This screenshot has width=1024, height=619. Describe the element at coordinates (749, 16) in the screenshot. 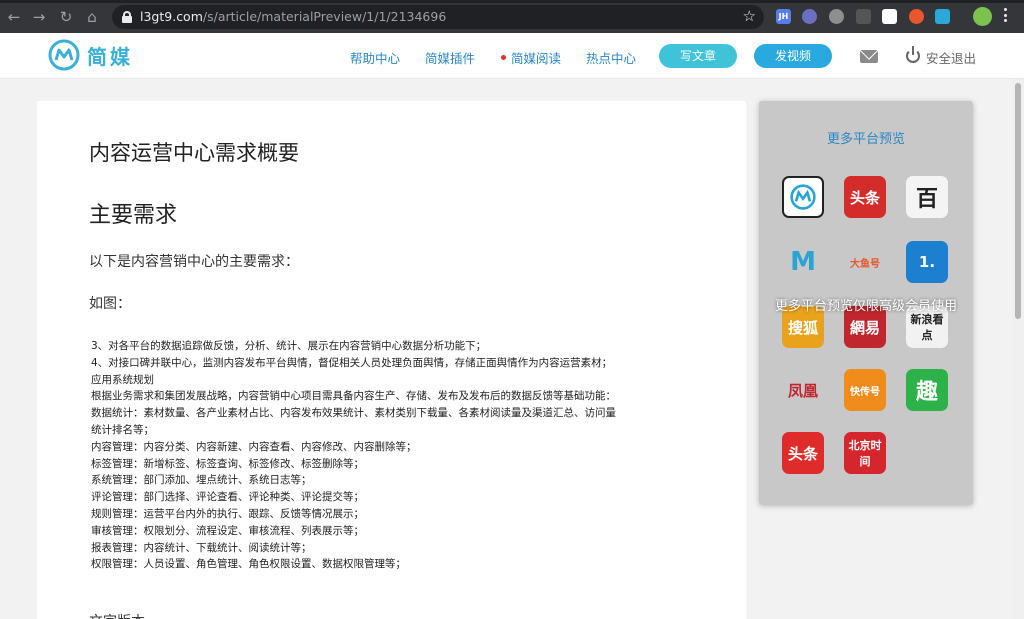

I see `bookmark-star-icon: ☆` at that location.